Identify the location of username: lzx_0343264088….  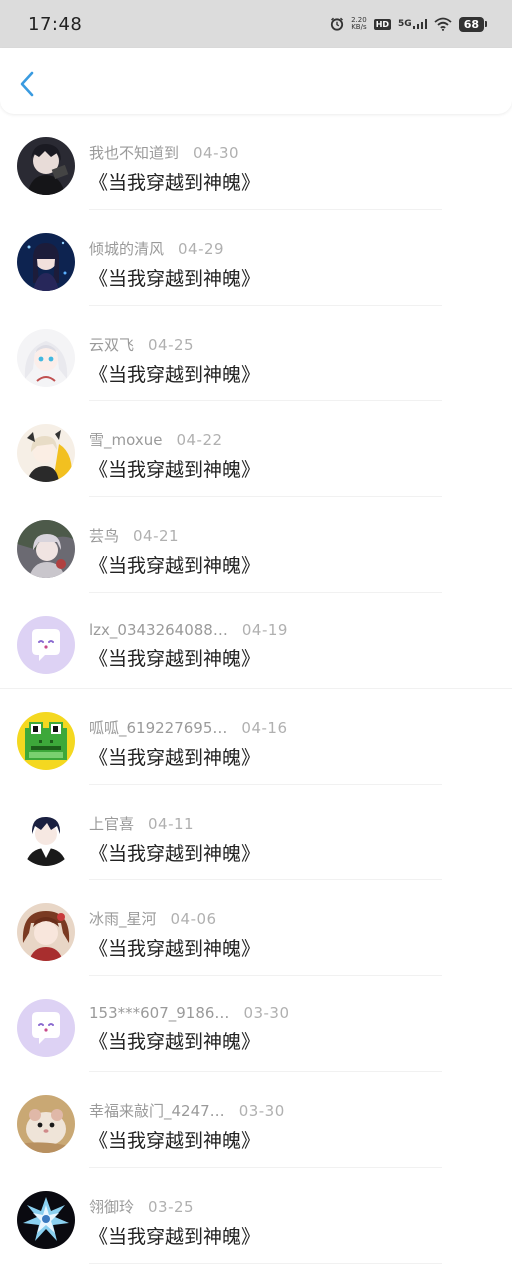
(158, 629).